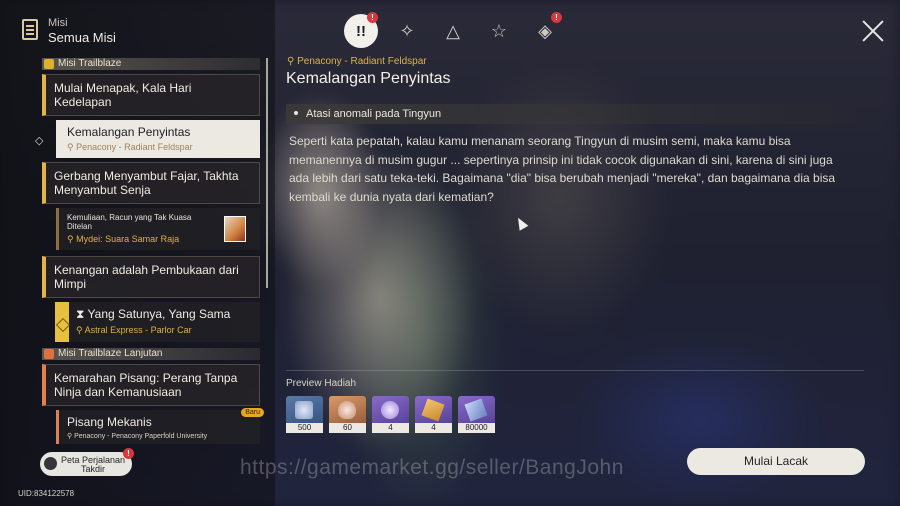 The image size is (900, 506). I want to click on mission-title: Kemalangan Penyintas, so click(129, 132).